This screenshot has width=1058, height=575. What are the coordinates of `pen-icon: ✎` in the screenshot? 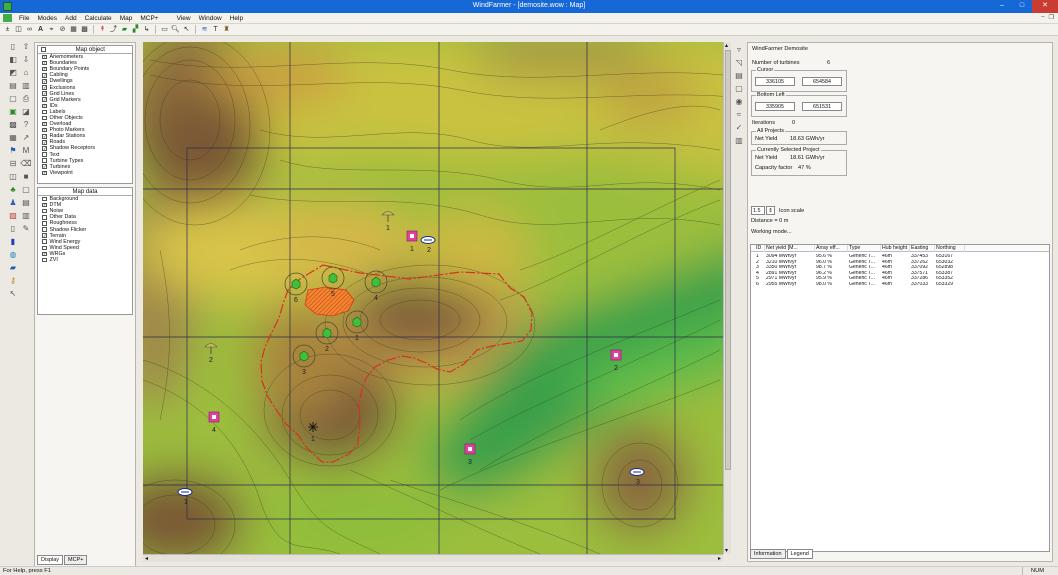 It's located at (26, 228).